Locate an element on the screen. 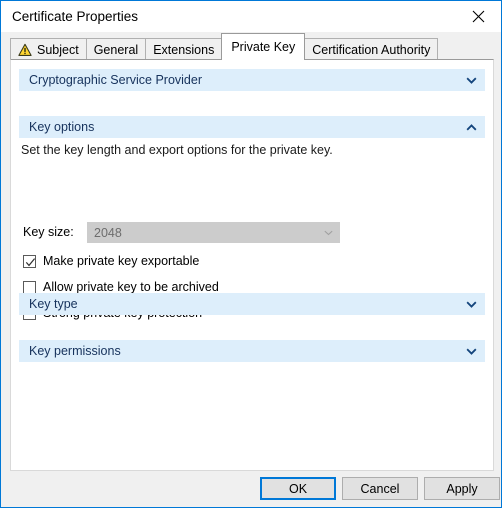 The width and height of the screenshot is (502, 508). close-button is located at coordinates (478, 16).